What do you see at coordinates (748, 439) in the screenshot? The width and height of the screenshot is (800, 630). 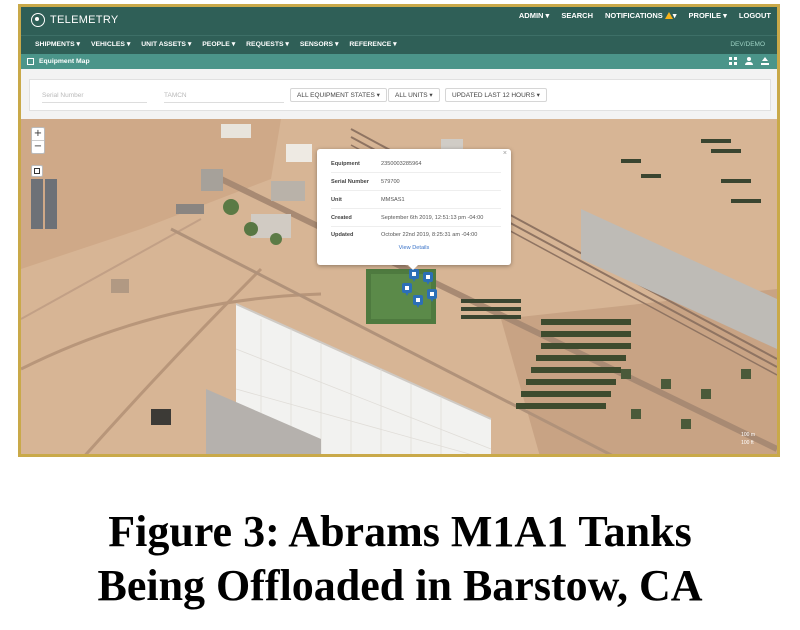 I see `map-scale: 100 m 100 ft` at bounding box center [748, 439].